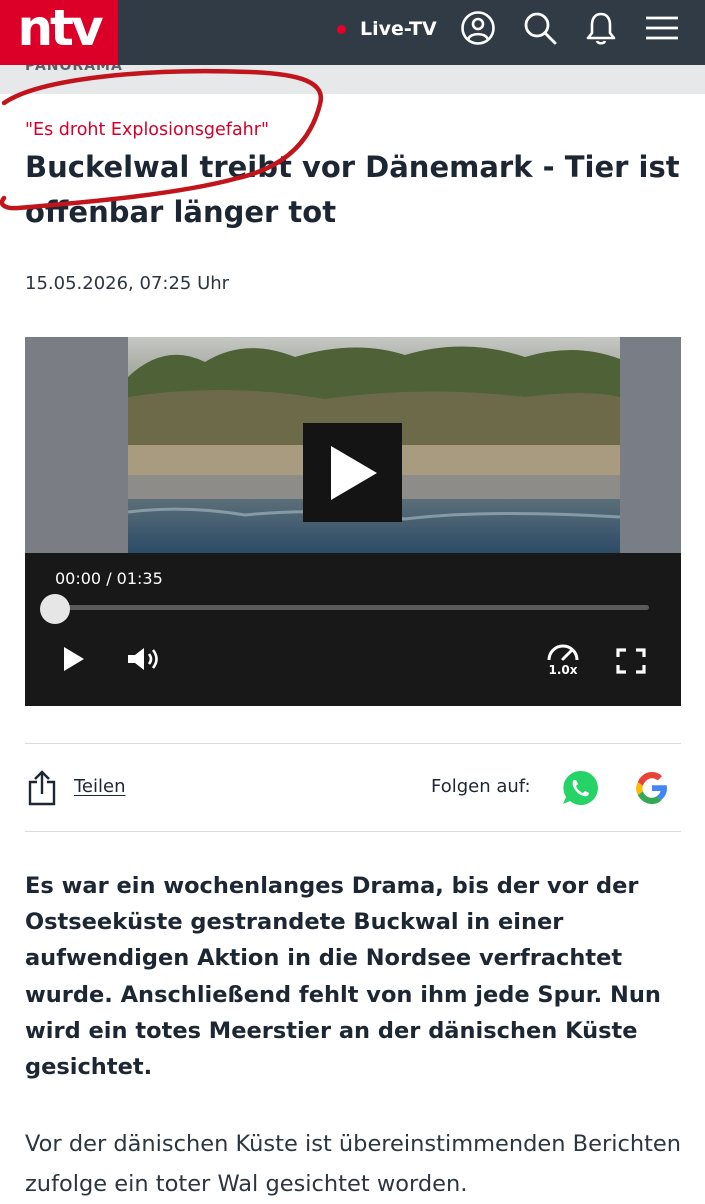 The width and height of the screenshot is (705, 1204). What do you see at coordinates (55, 609) in the screenshot?
I see `video-progress-handle` at bounding box center [55, 609].